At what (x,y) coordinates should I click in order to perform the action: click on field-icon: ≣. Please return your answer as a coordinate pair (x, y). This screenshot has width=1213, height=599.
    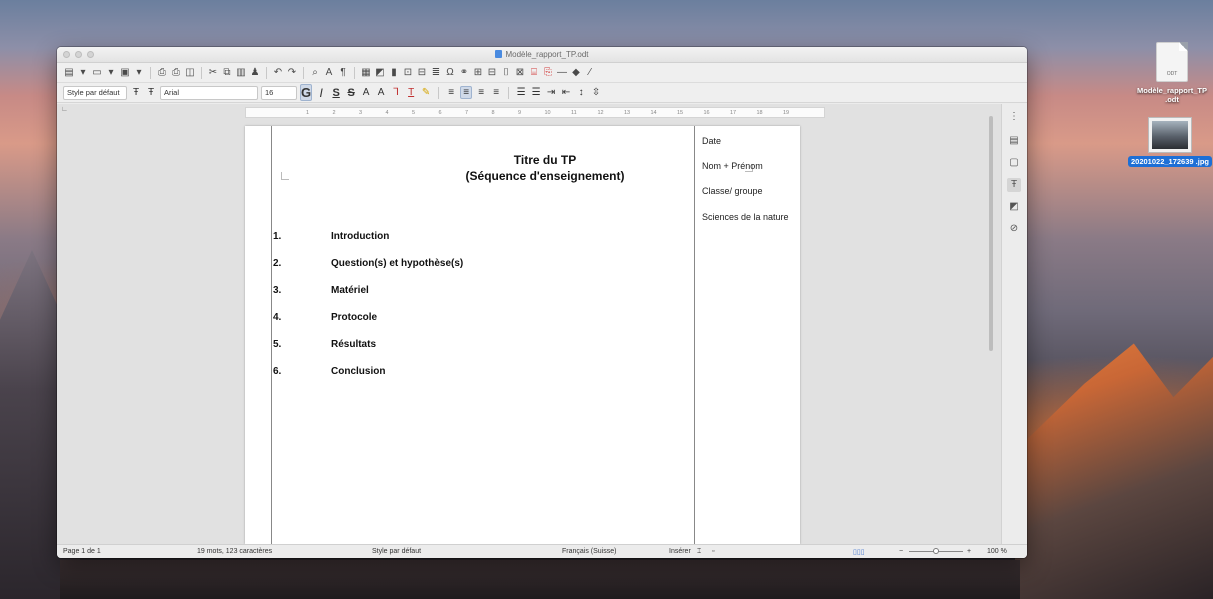
    Looking at the image, I should click on (436, 73).